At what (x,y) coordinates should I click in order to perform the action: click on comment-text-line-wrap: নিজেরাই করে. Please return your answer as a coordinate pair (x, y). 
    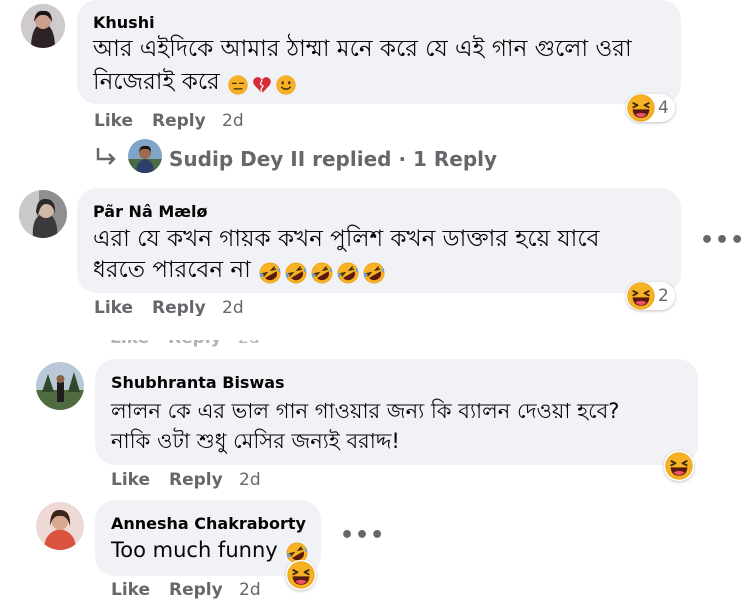
    Looking at the image, I should click on (195, 82).